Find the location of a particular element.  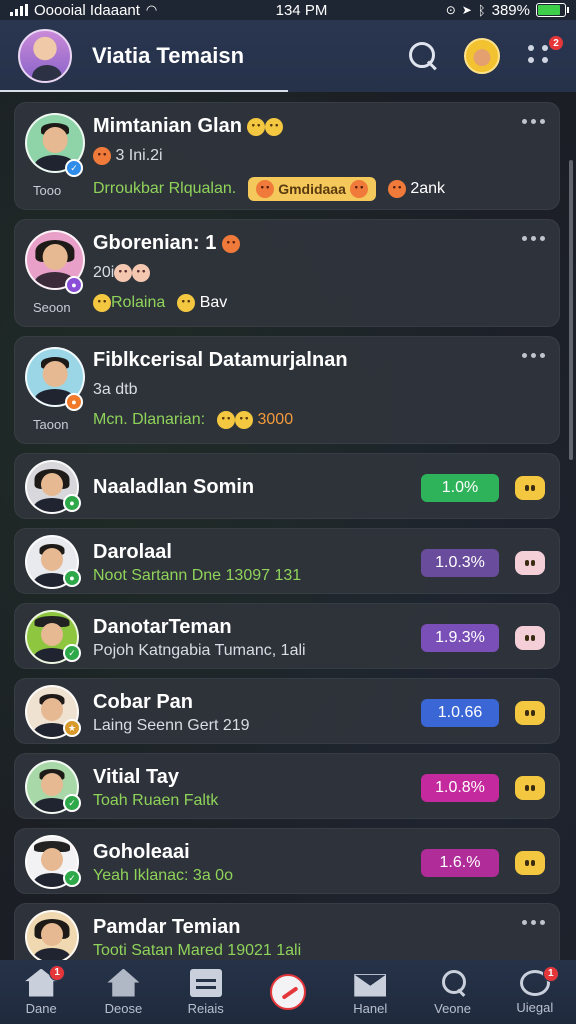

location-icon: ➤ is located at coordinates (466, 10).